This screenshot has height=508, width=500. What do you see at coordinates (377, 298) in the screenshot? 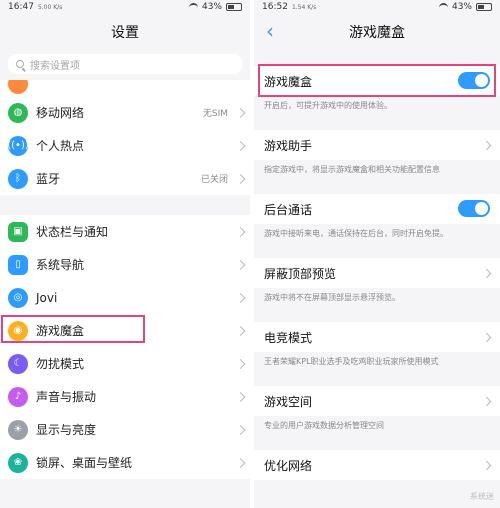
I see `setting-description: 游戏中将不在屏幕顶部显示悬浮预览。` at bounding box center [377, 298].